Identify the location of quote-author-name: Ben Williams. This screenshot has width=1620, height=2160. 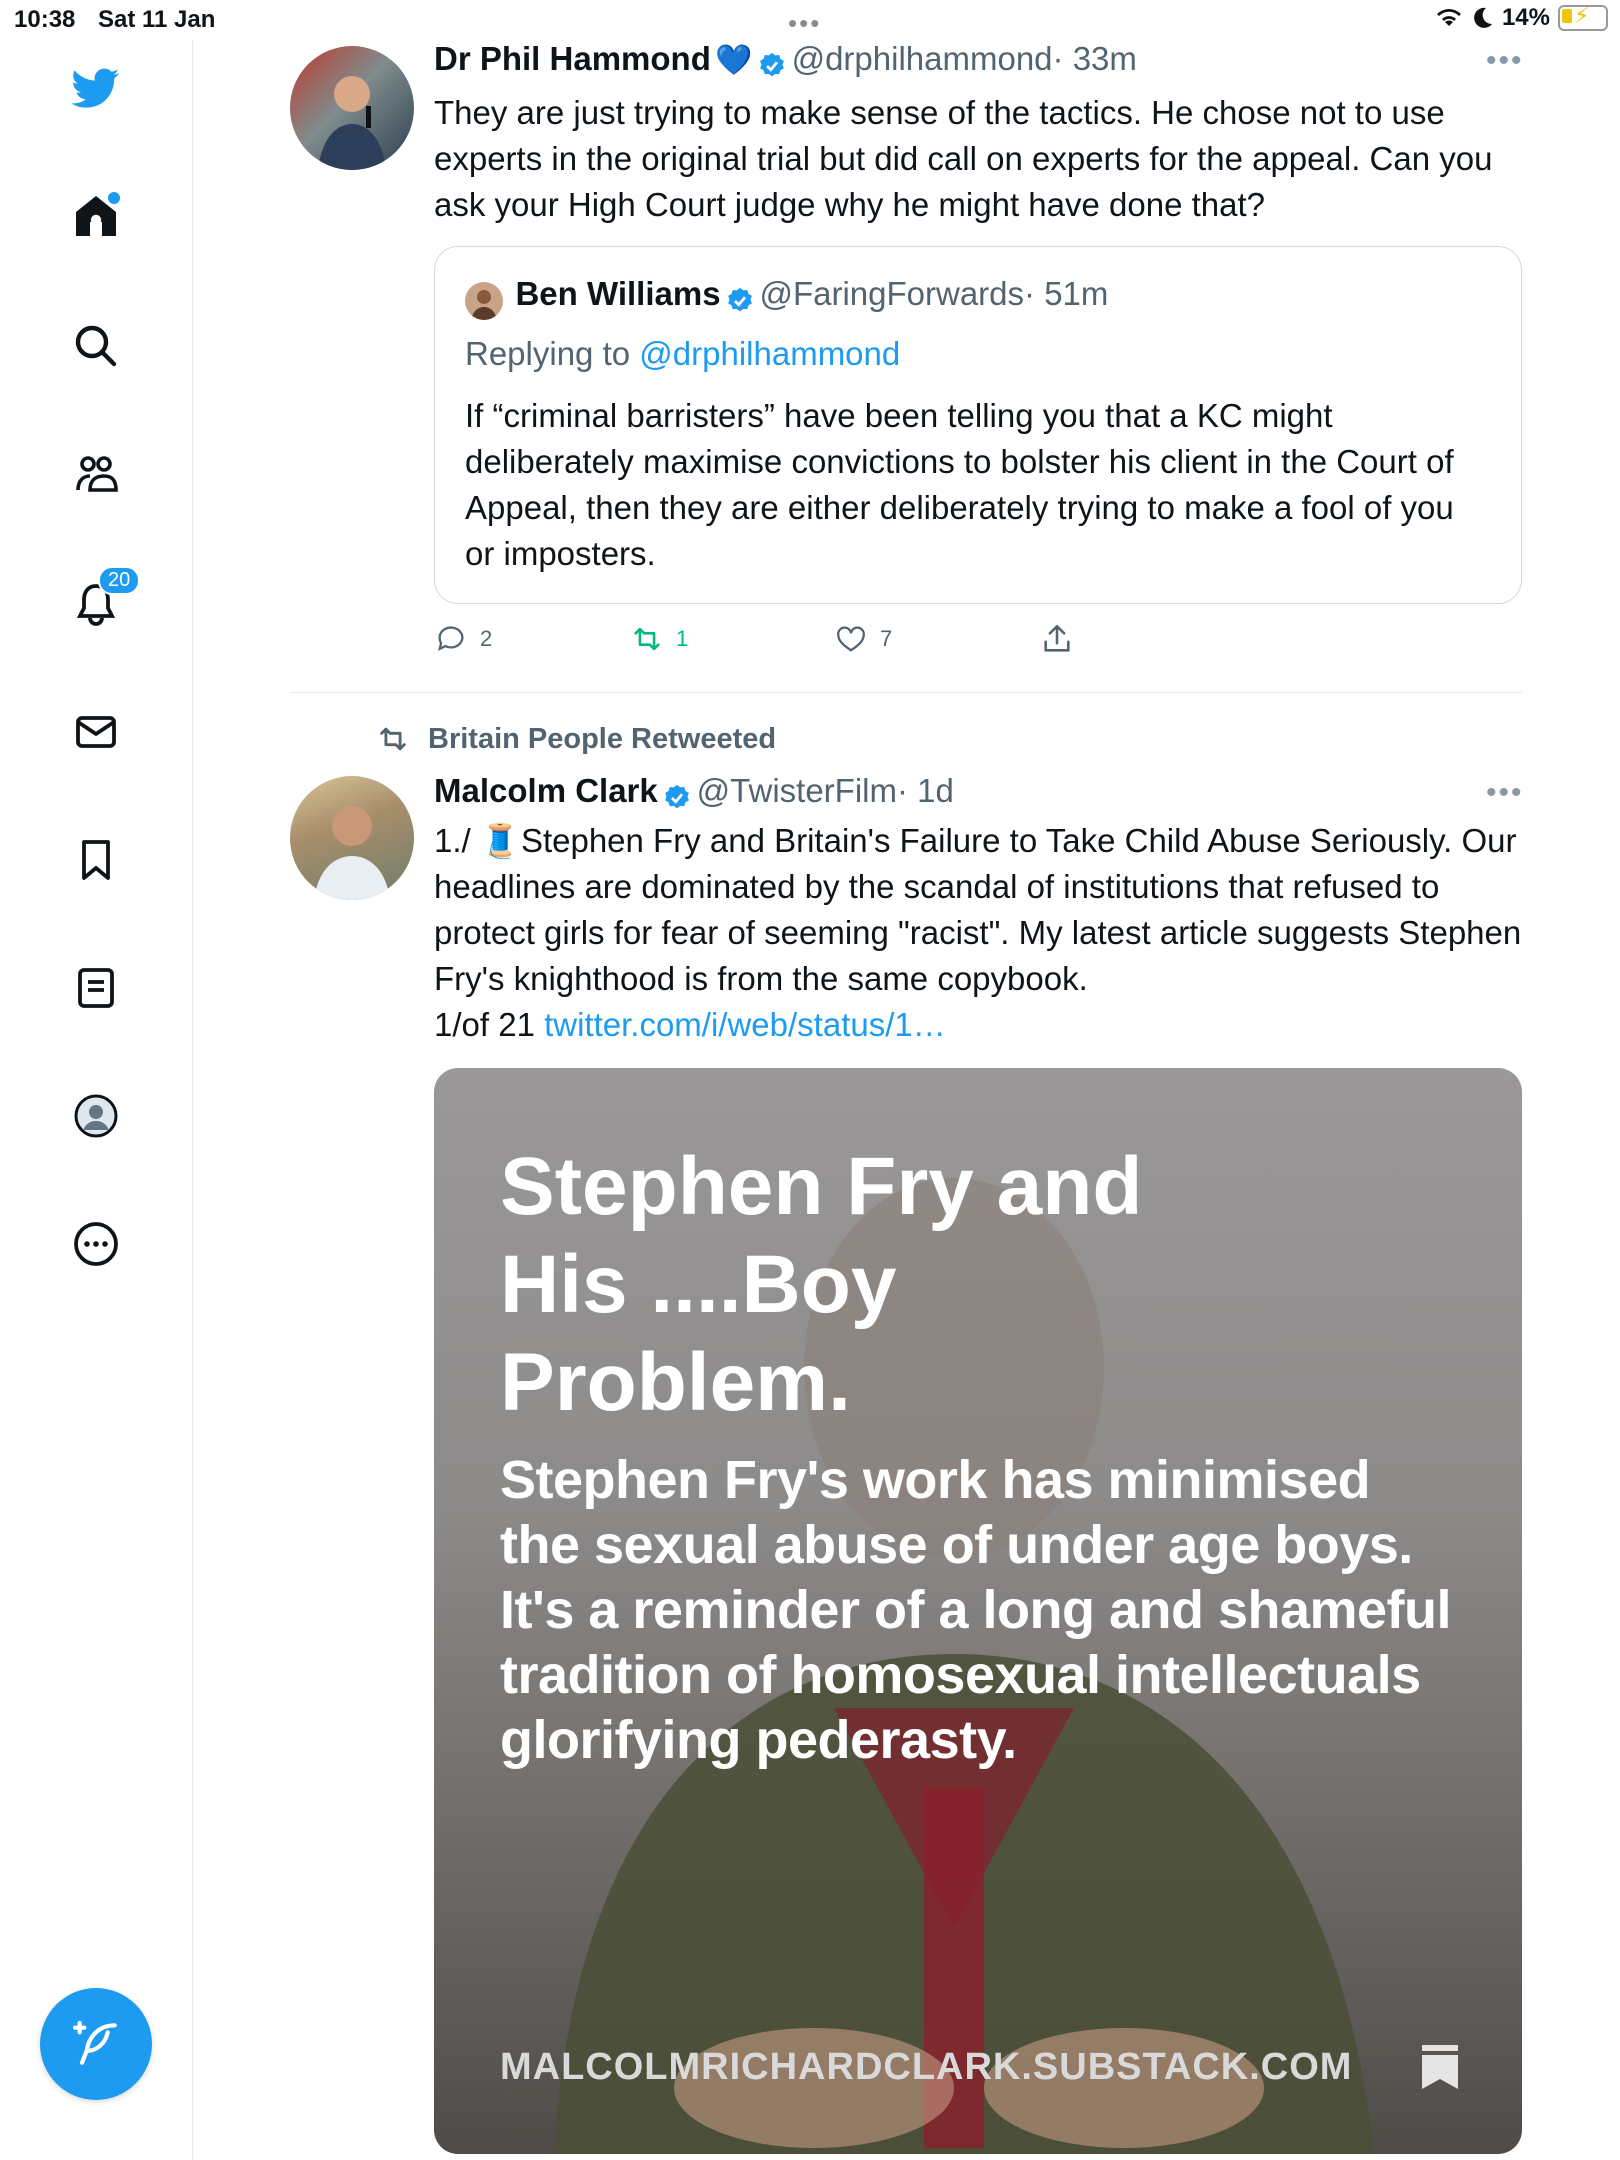
(617, 293).